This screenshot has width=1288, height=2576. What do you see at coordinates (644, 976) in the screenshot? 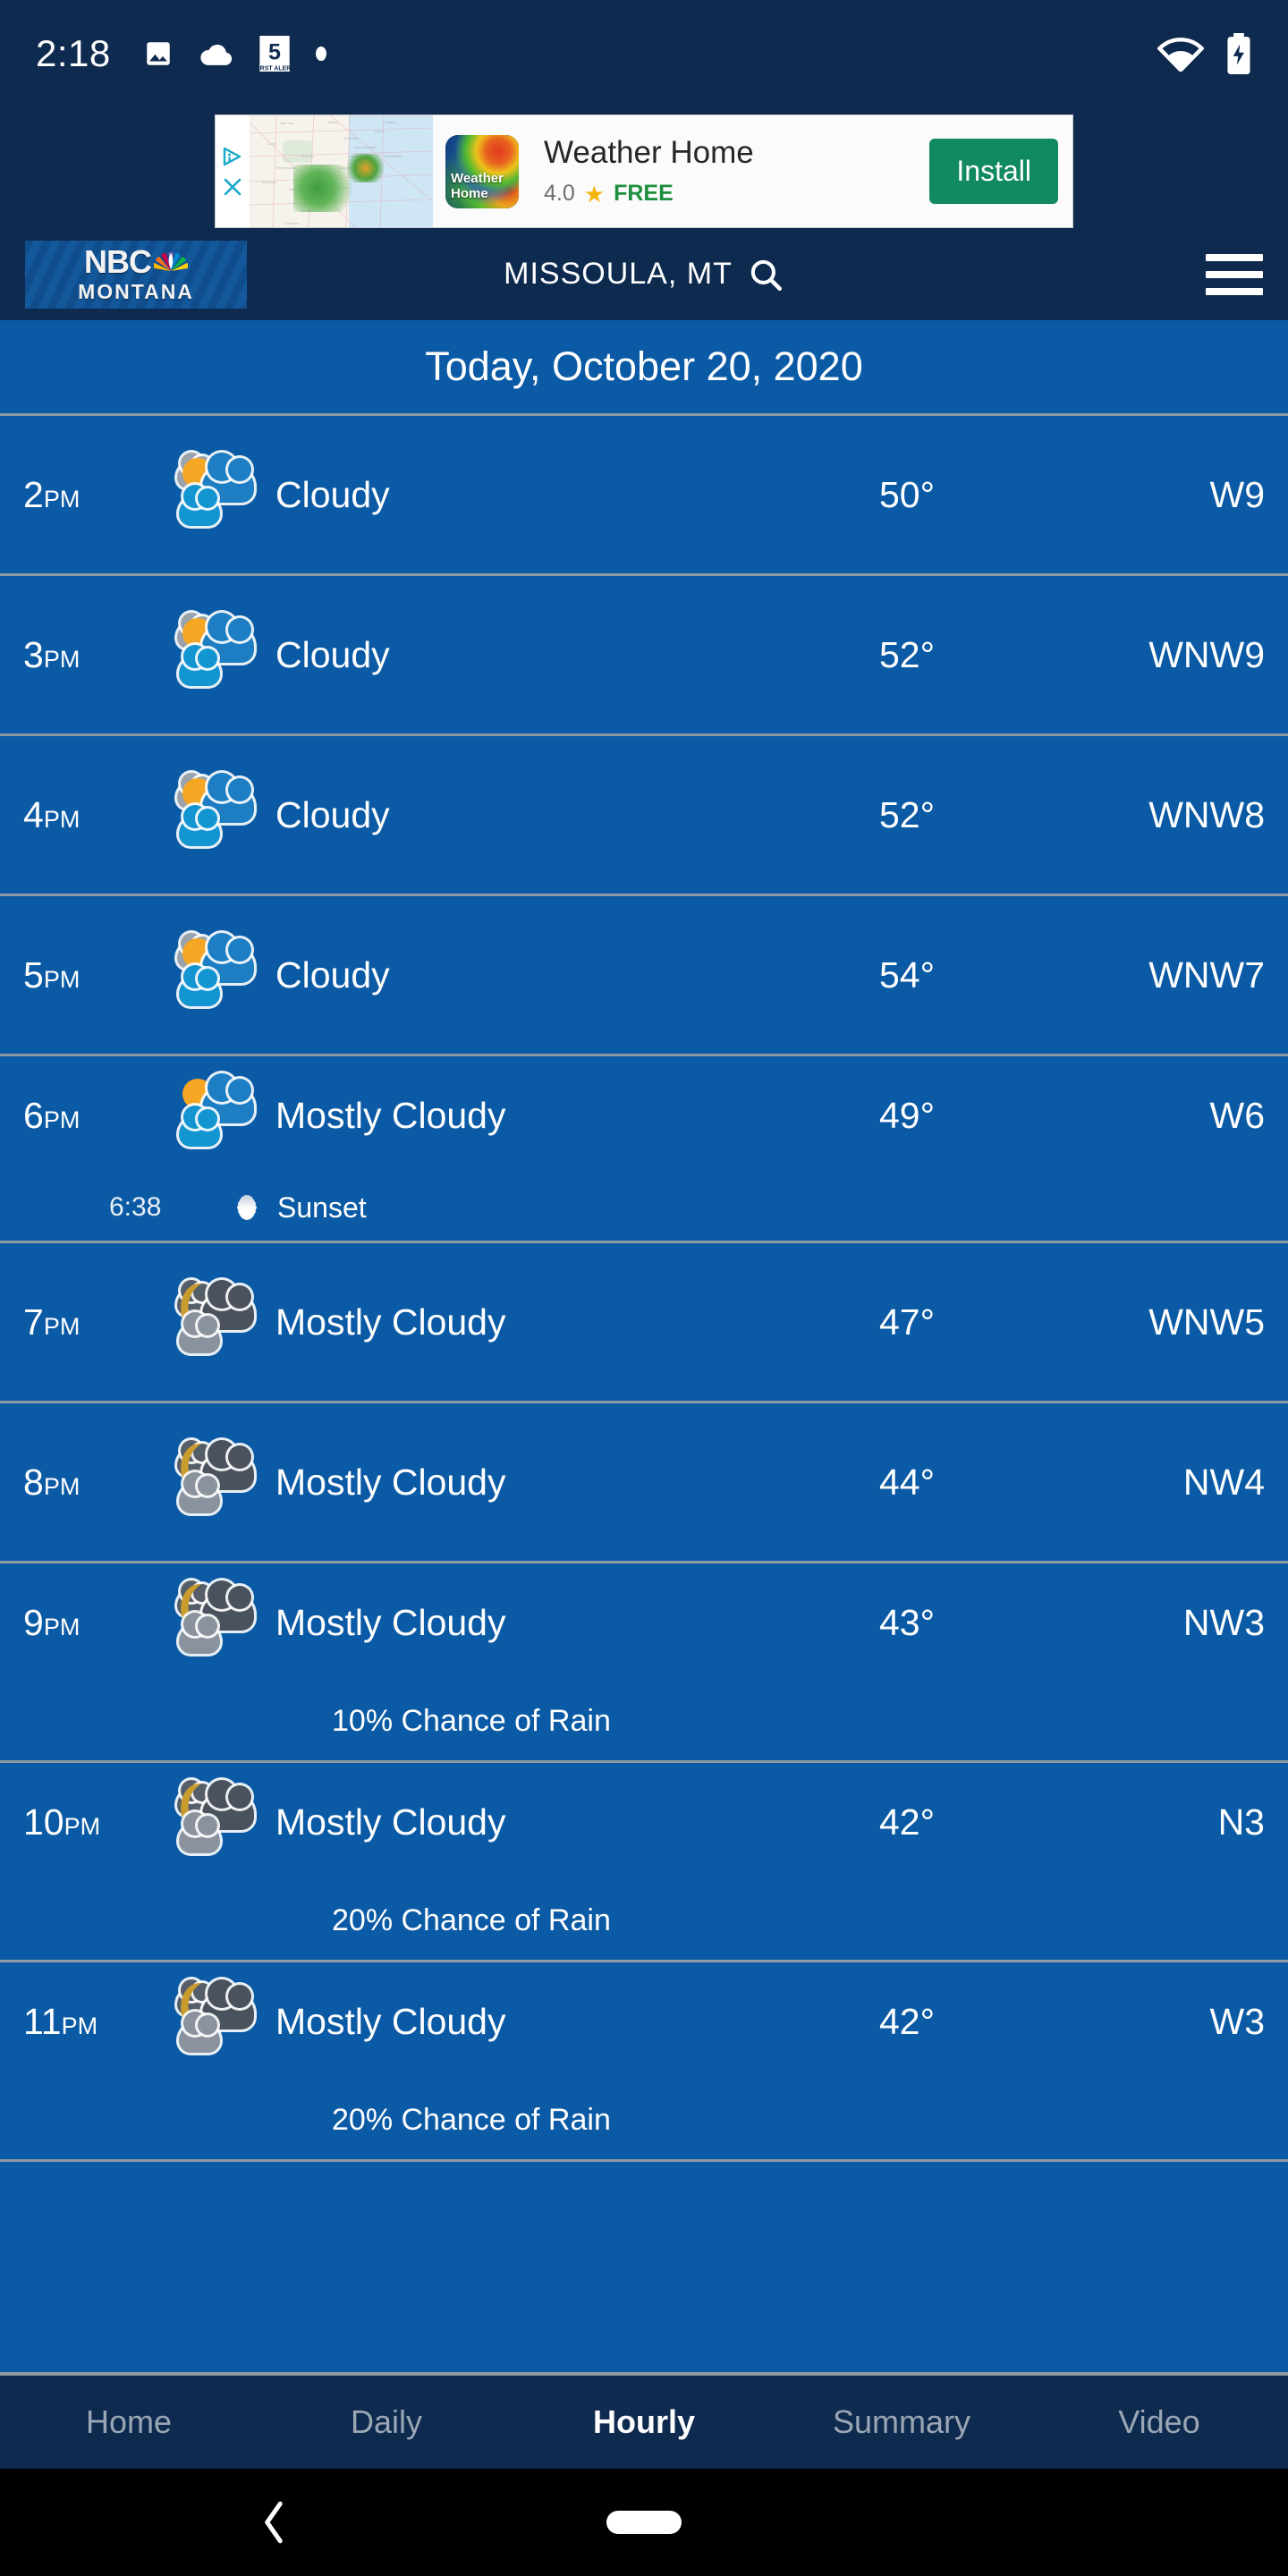
I see `hourly-row: 5PM Cloudy 54° WNW7` at bounding box center [644, 976].